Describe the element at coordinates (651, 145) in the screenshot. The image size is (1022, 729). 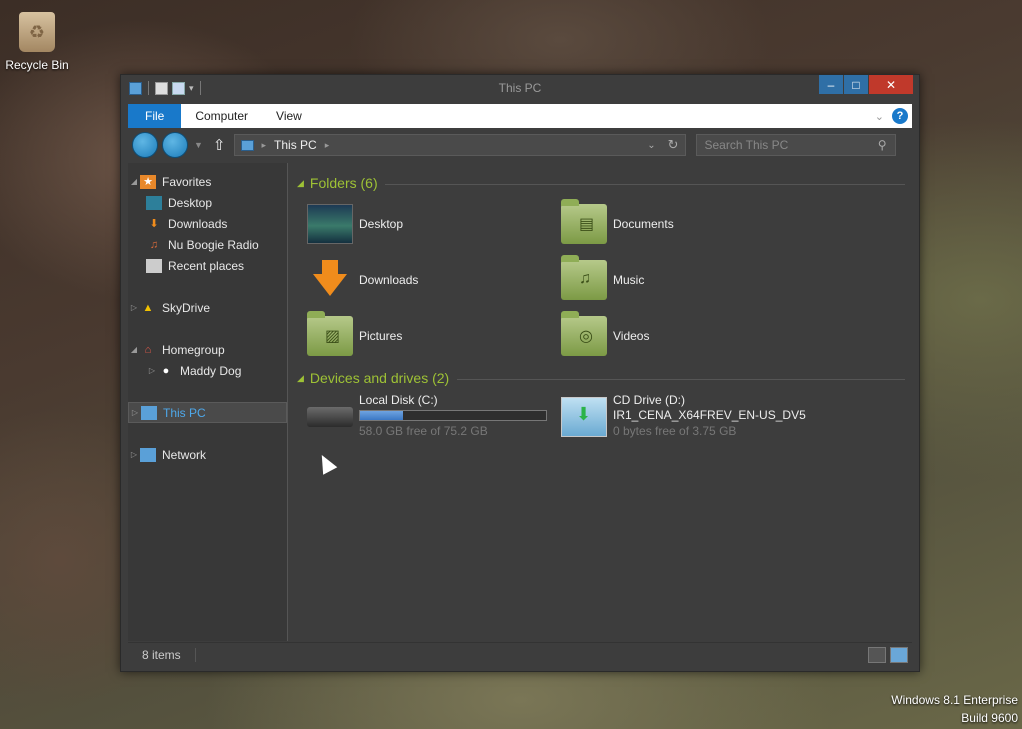
I see `address-dropdown-icon: ⌄` at that location.